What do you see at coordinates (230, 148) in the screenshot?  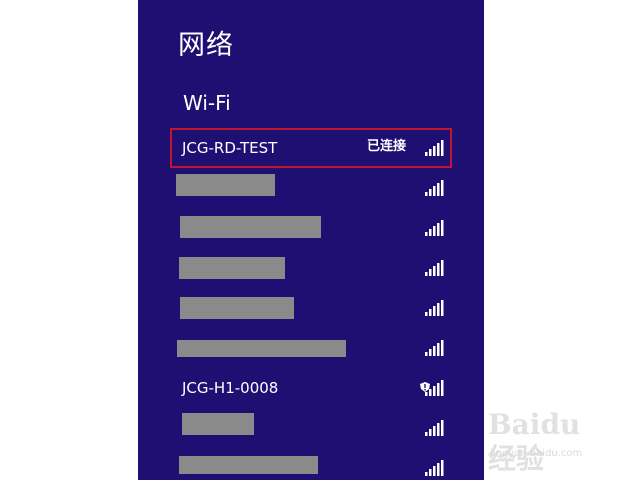 I see `network-name: JCG-RD-TEST` at bounding box center [230, 148].